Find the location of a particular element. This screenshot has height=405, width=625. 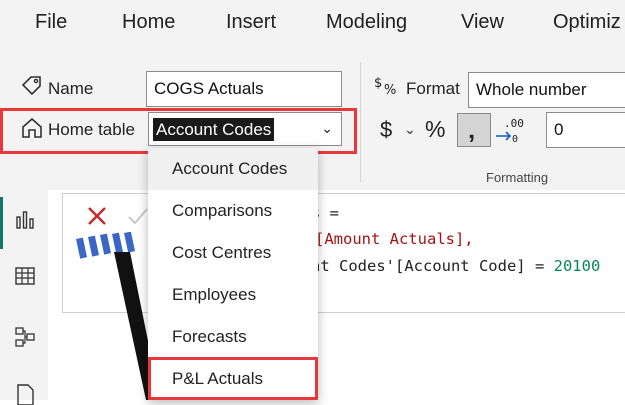

format-field: Whole number is located at coordinates (546, 90).